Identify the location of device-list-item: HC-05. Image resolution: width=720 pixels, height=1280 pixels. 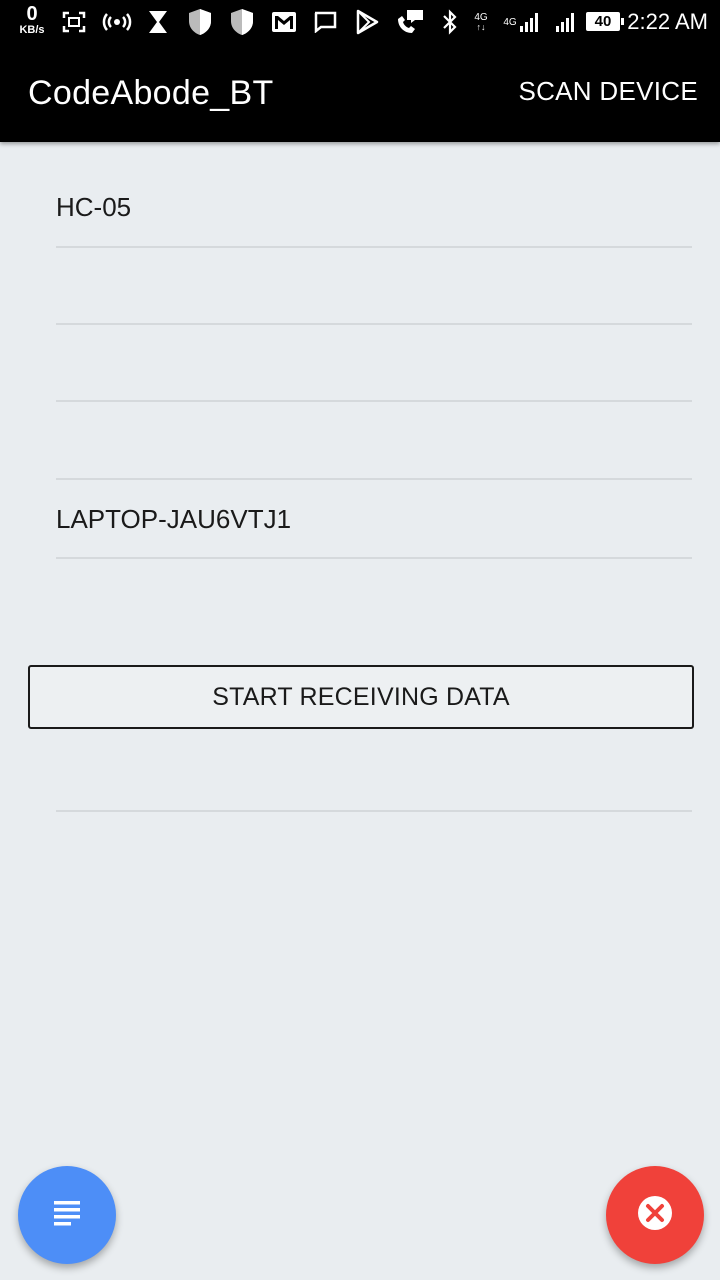
(374, 207).